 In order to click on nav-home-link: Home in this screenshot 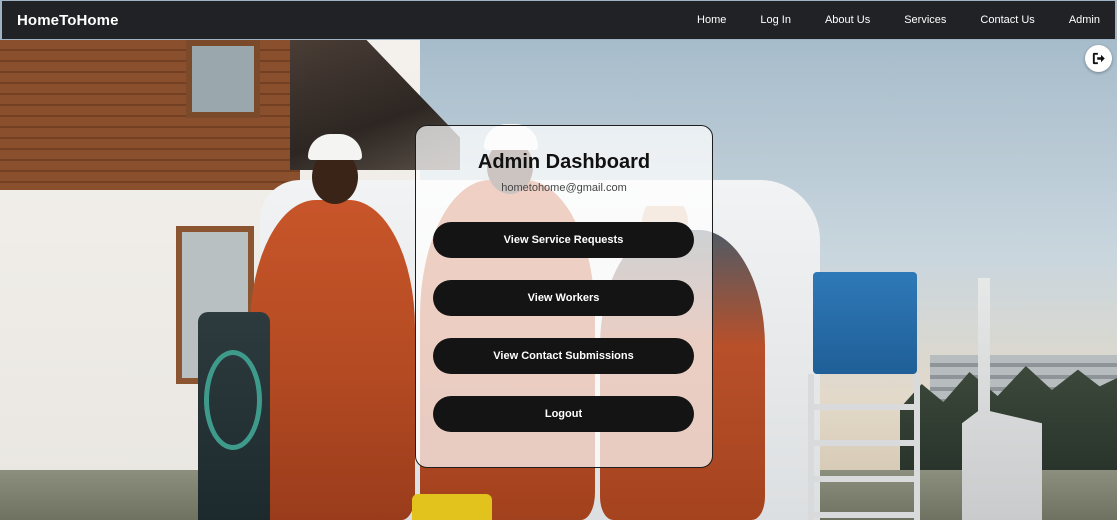, I will do `click(711, 20)`.